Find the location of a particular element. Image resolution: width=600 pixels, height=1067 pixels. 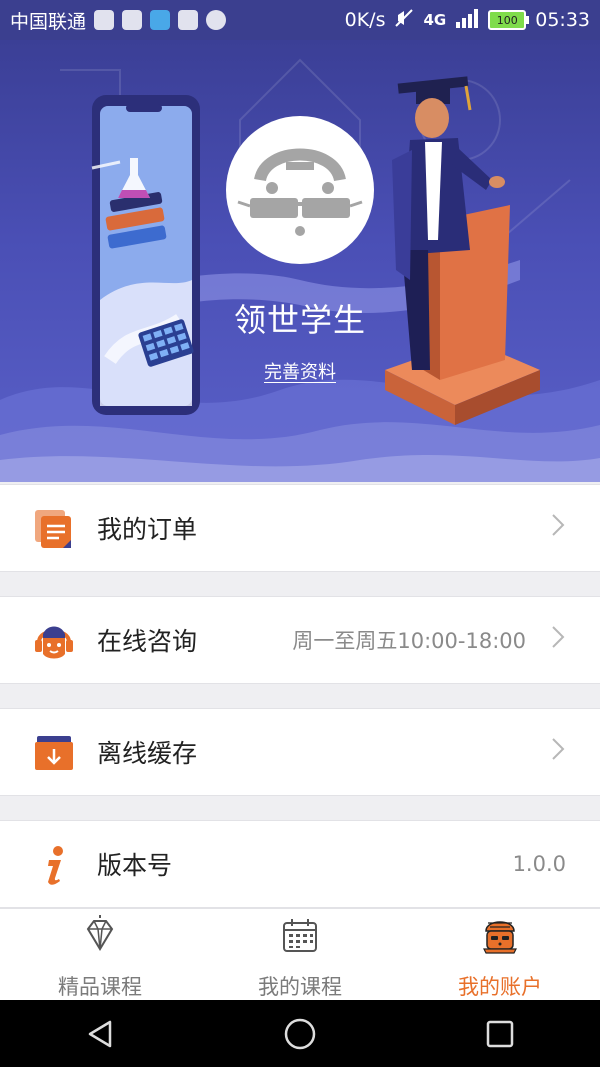

diamond-icon is located at coordinates (100, 933).